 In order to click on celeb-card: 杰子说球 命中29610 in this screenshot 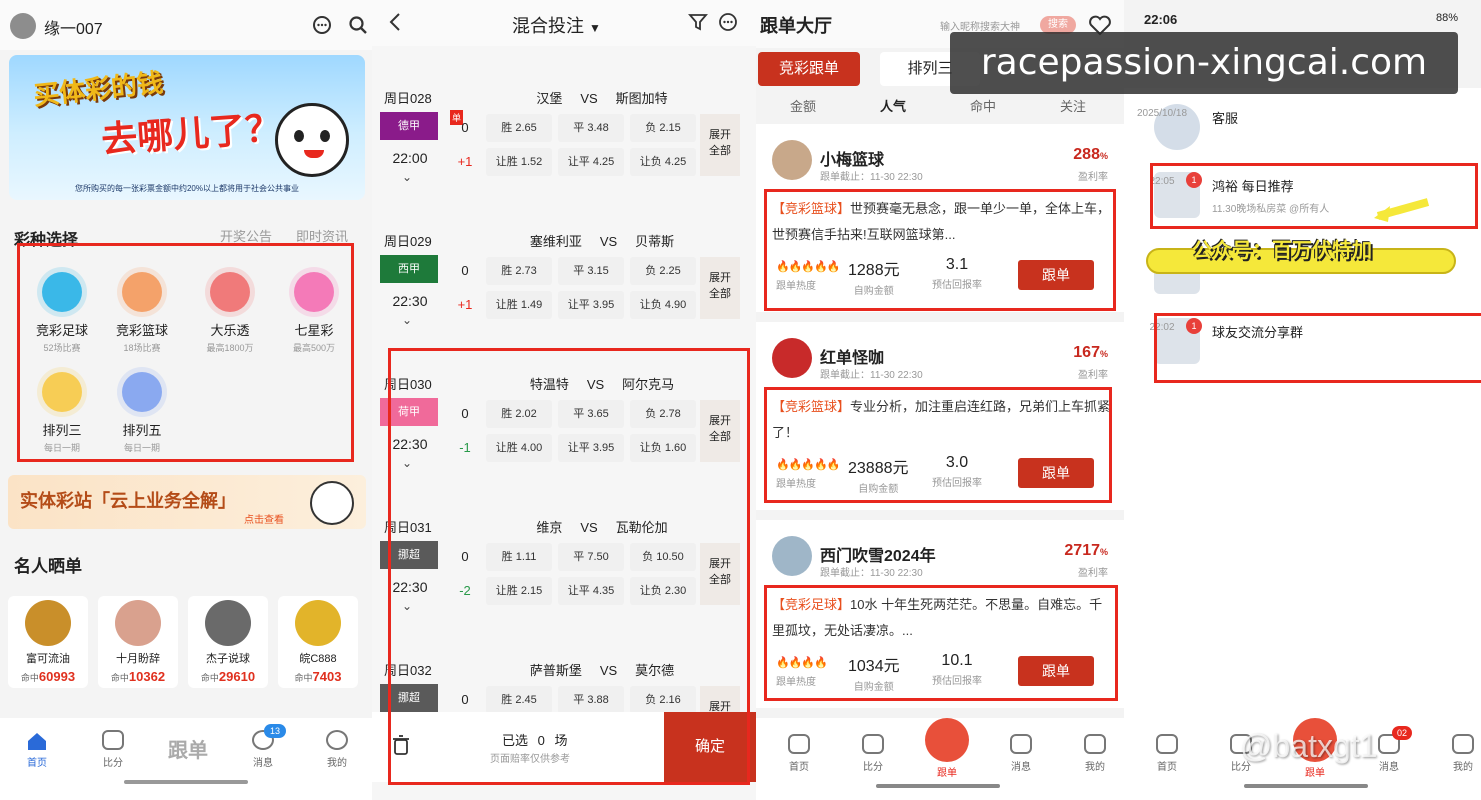, I will do `click(228, 642)`.